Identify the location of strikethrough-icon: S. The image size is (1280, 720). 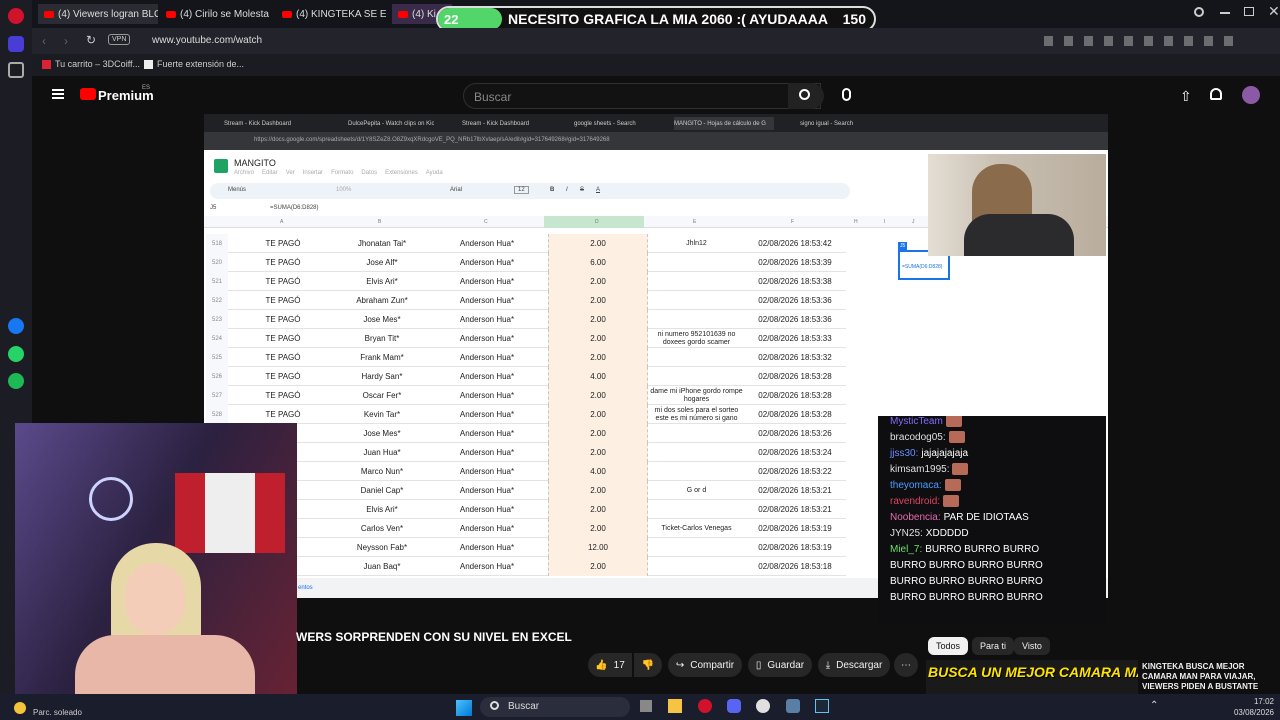
(582, 190).